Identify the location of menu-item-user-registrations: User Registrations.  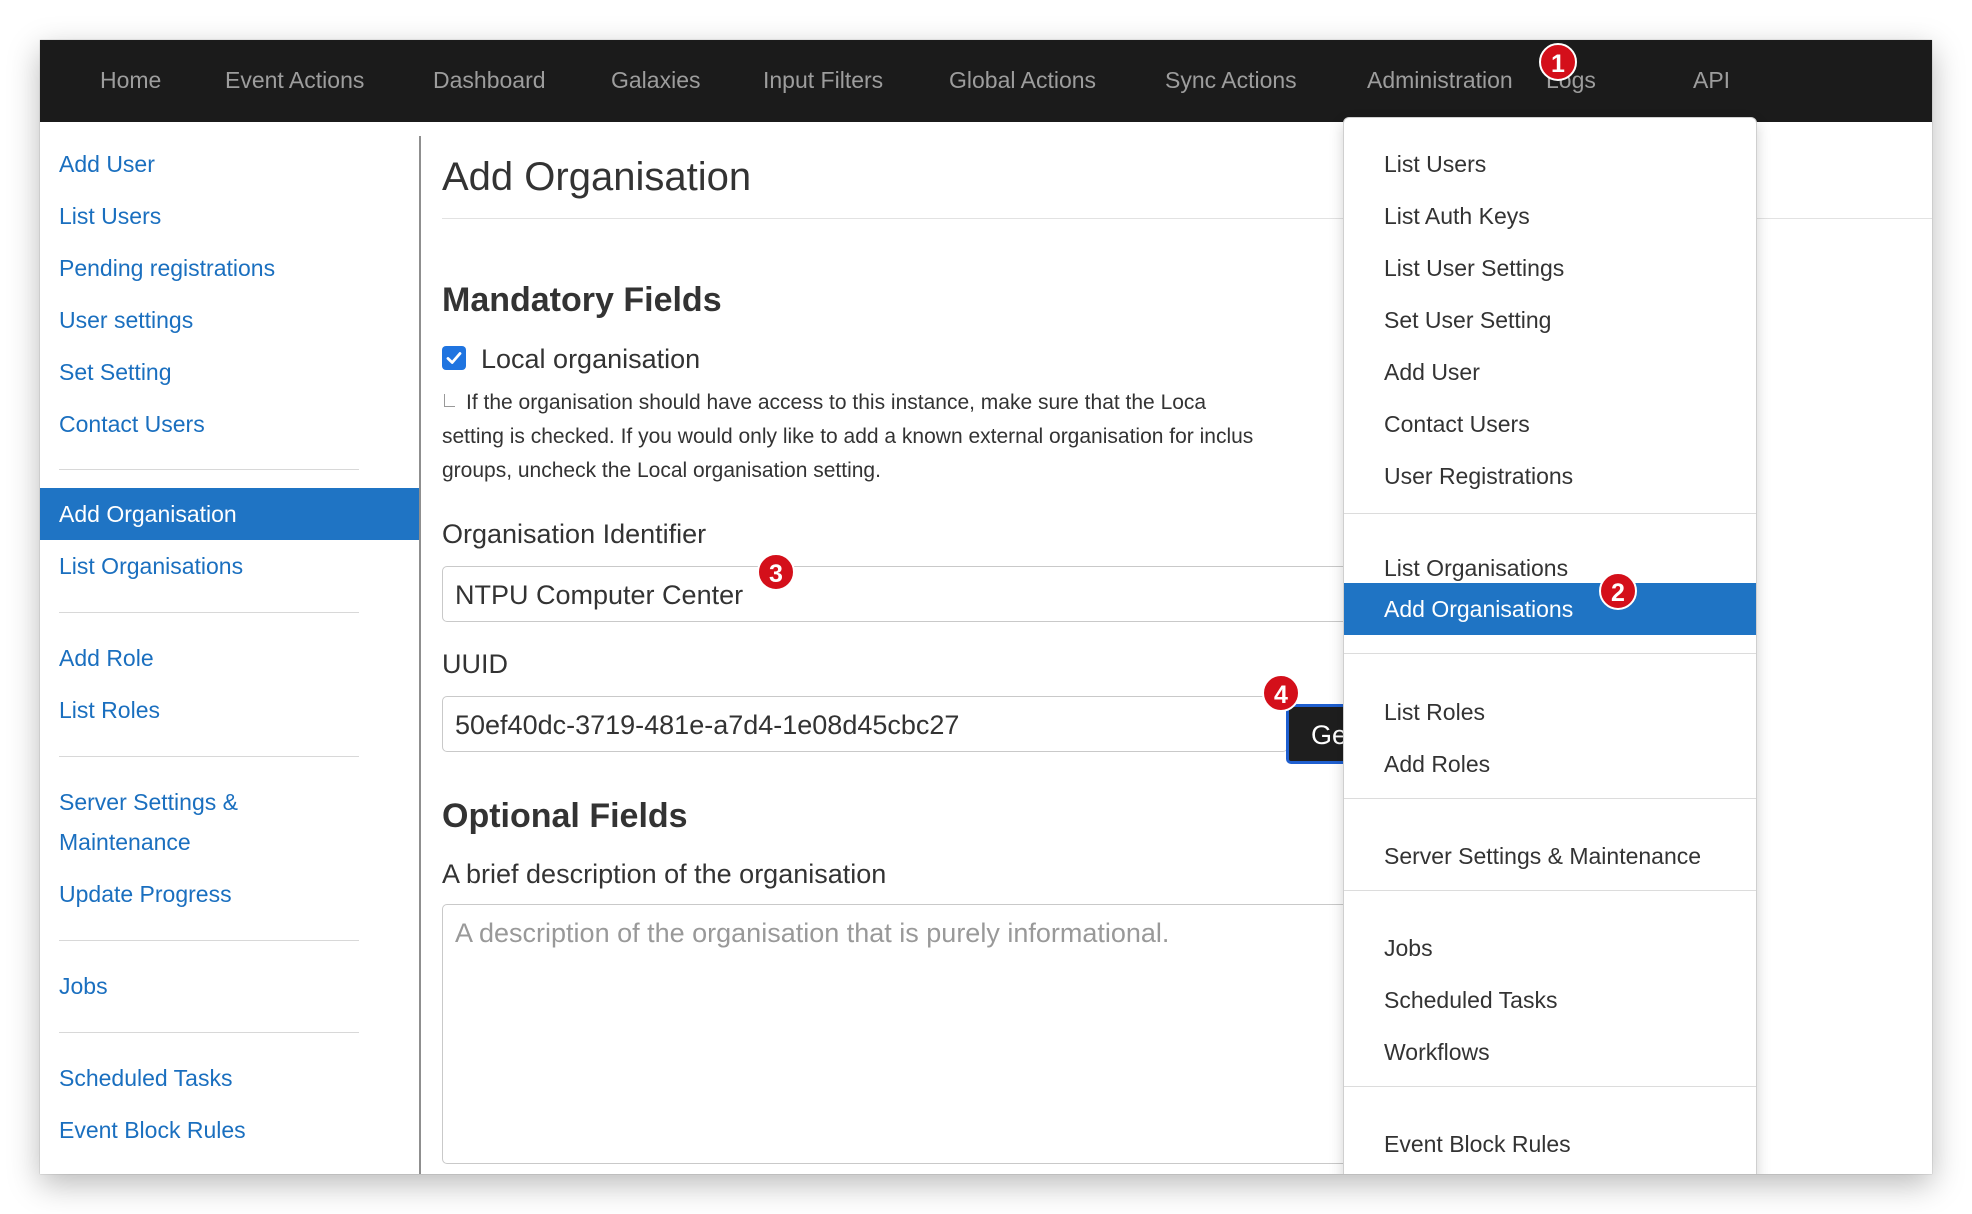
(1478, 476).